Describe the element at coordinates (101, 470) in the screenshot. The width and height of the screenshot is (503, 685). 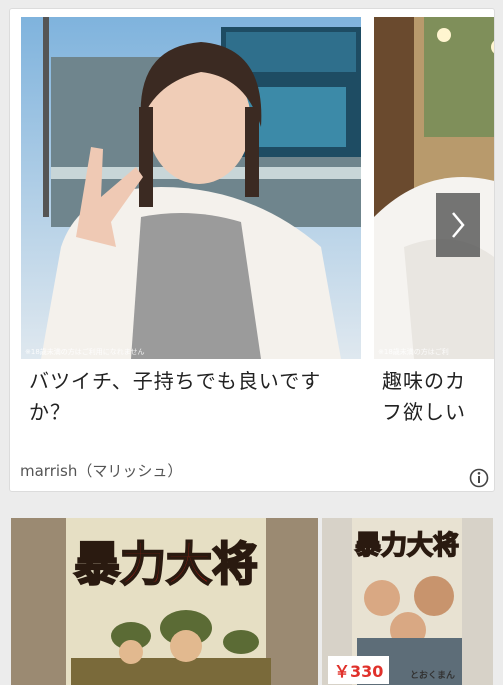
I see `sponsor-name: marrish（マリッシュ）` at that location.